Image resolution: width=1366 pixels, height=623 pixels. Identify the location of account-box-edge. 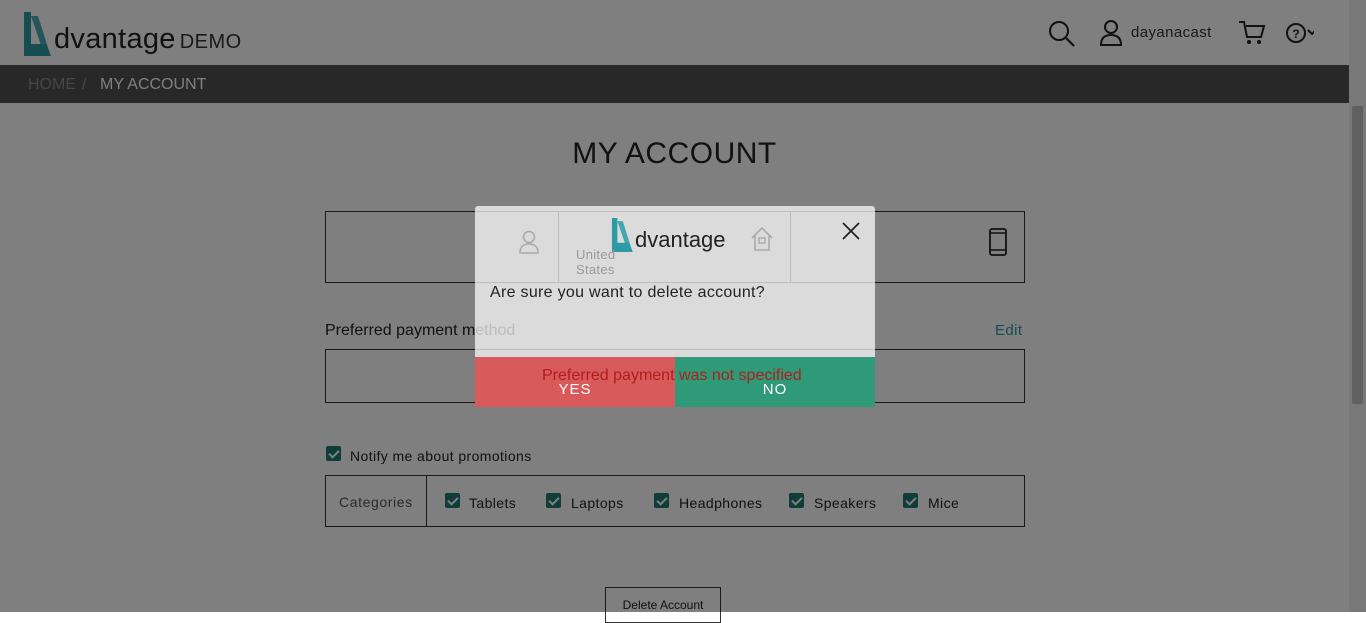
(675, 282).